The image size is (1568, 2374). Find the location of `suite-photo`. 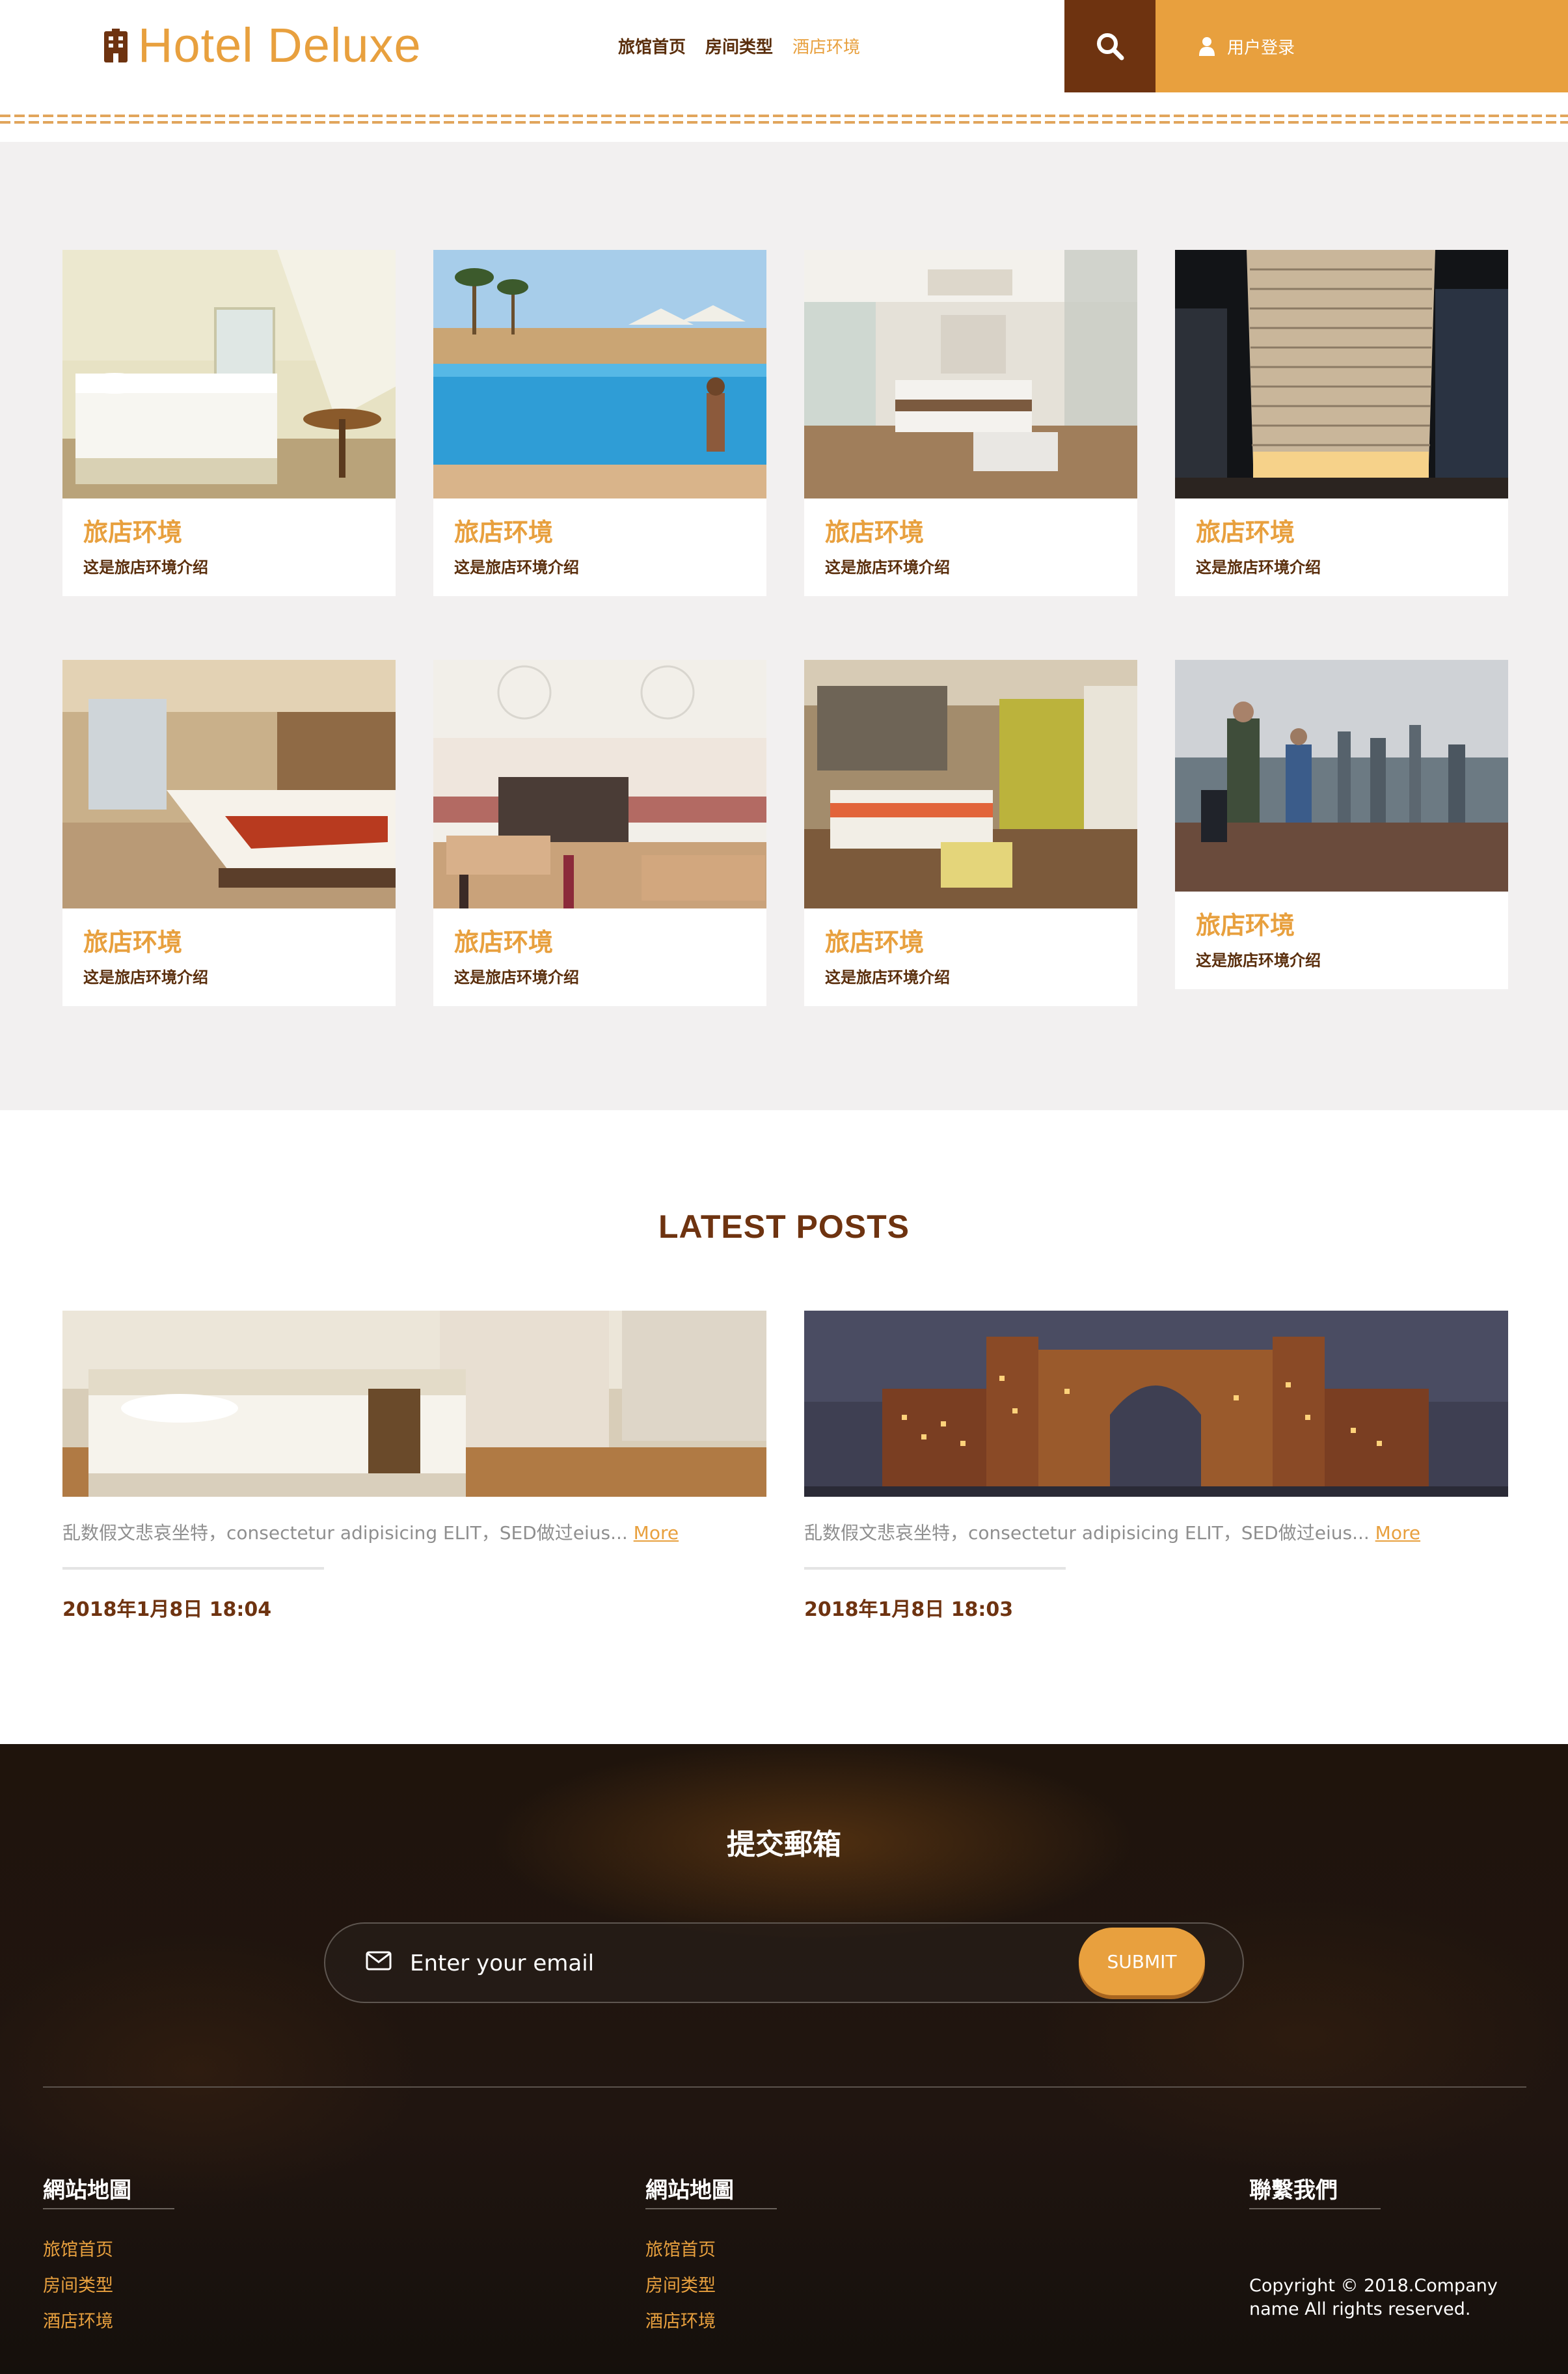

suite-photo is located at coordinates (970, 374).